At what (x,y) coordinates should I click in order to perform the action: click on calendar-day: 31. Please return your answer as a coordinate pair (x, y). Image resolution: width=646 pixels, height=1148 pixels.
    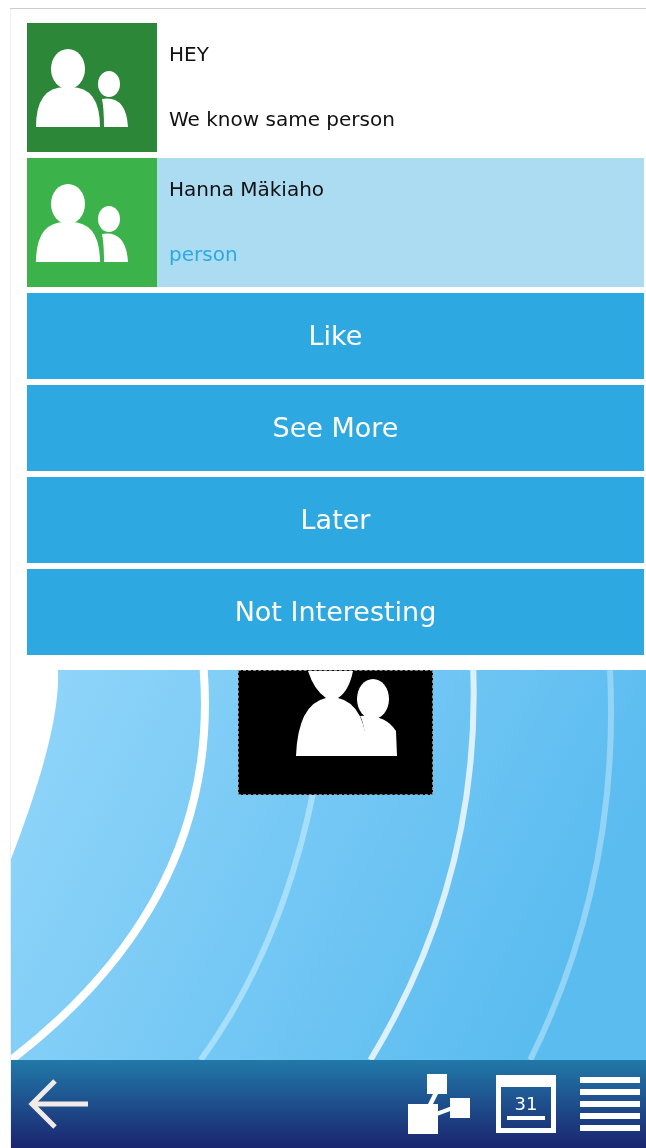
    Looking at the image, I should click on (526, 1104).